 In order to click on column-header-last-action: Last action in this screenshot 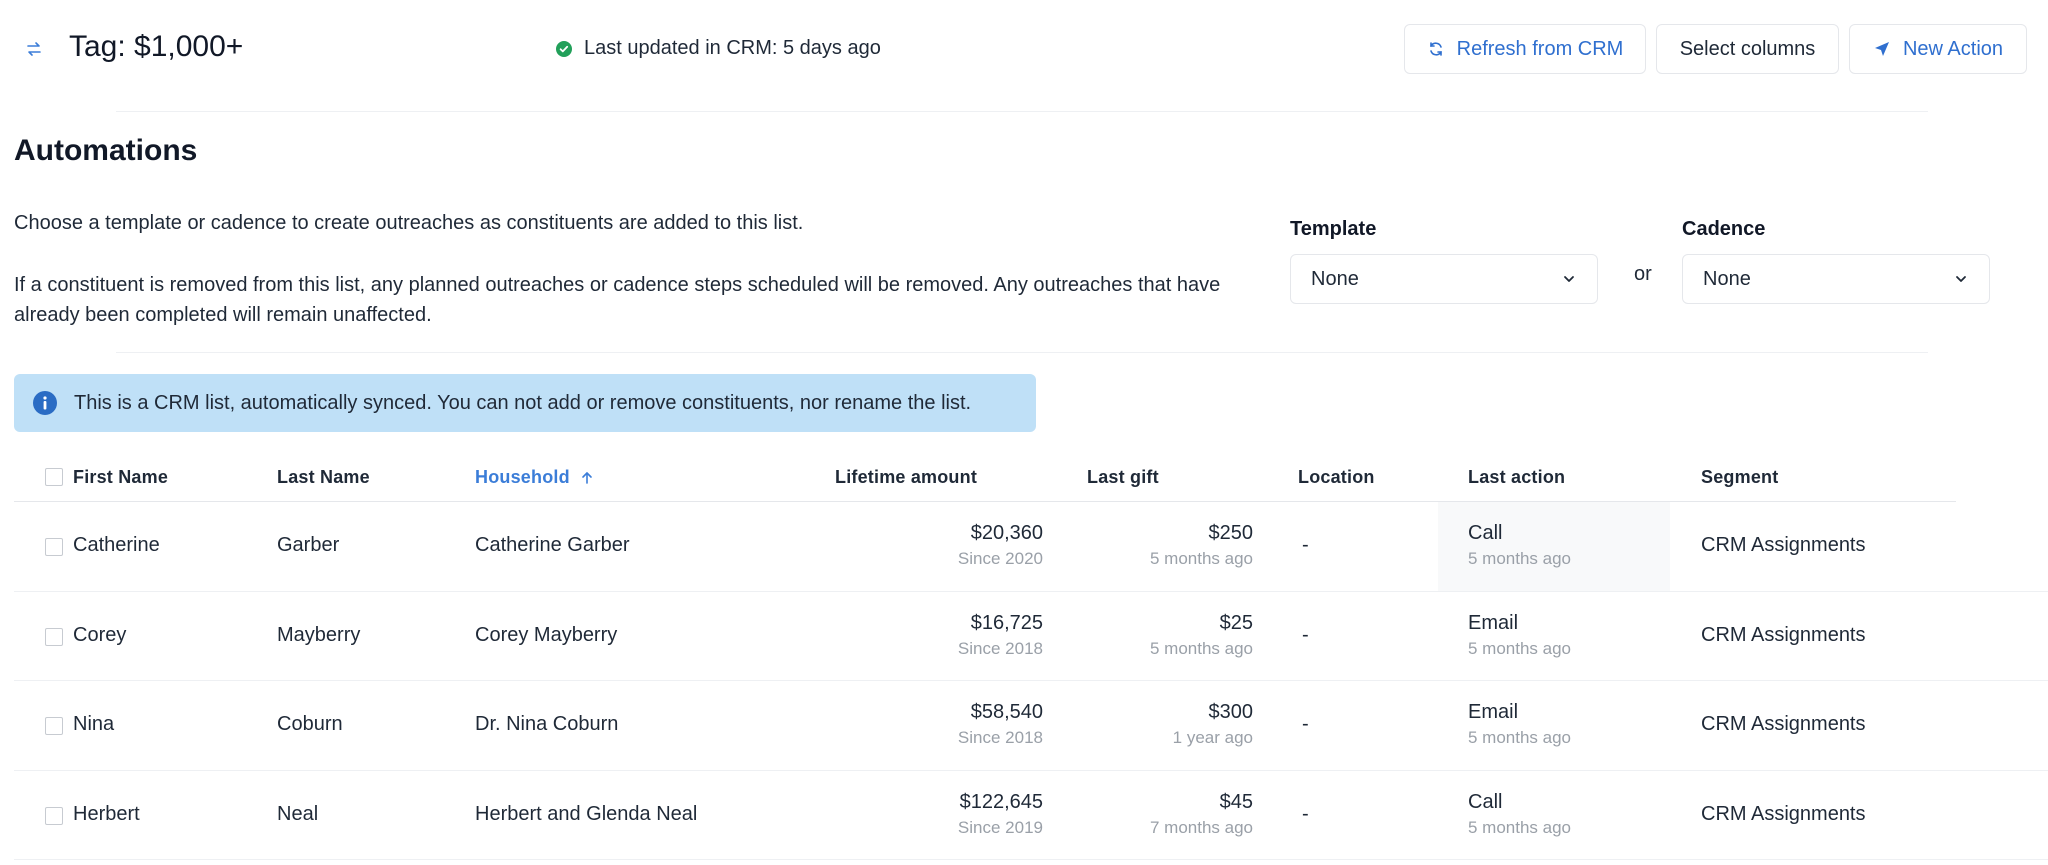, I will do `click(1516, 477)`.